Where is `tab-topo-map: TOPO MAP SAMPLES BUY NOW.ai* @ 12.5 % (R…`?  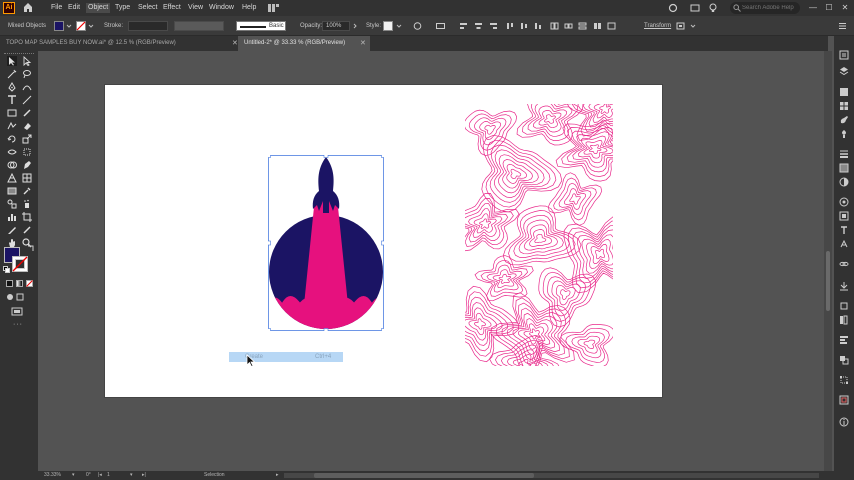
tab-topo-map: TOPO MAP SAMPLES BUY NOW.ai* @ 12.5 % (R… is located at coordinates (119, 43).